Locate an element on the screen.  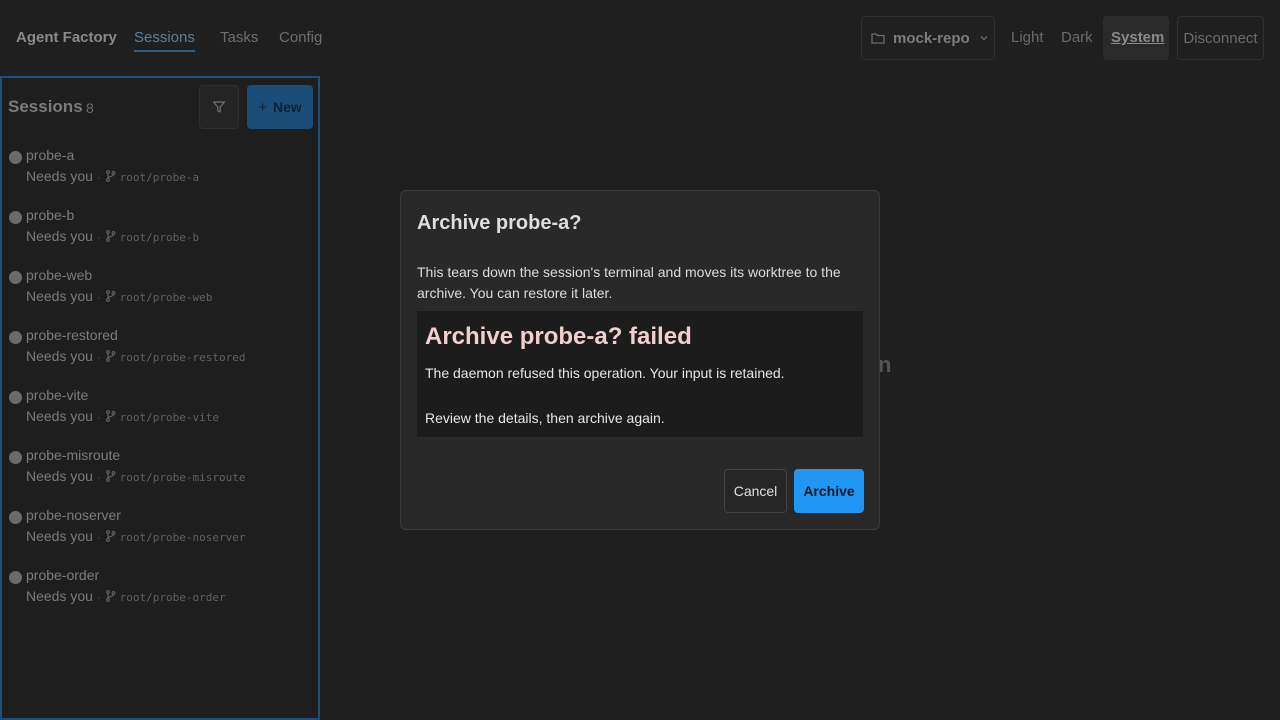
dialog-title: Archive probe-a? is located at coordinates (499, 223).